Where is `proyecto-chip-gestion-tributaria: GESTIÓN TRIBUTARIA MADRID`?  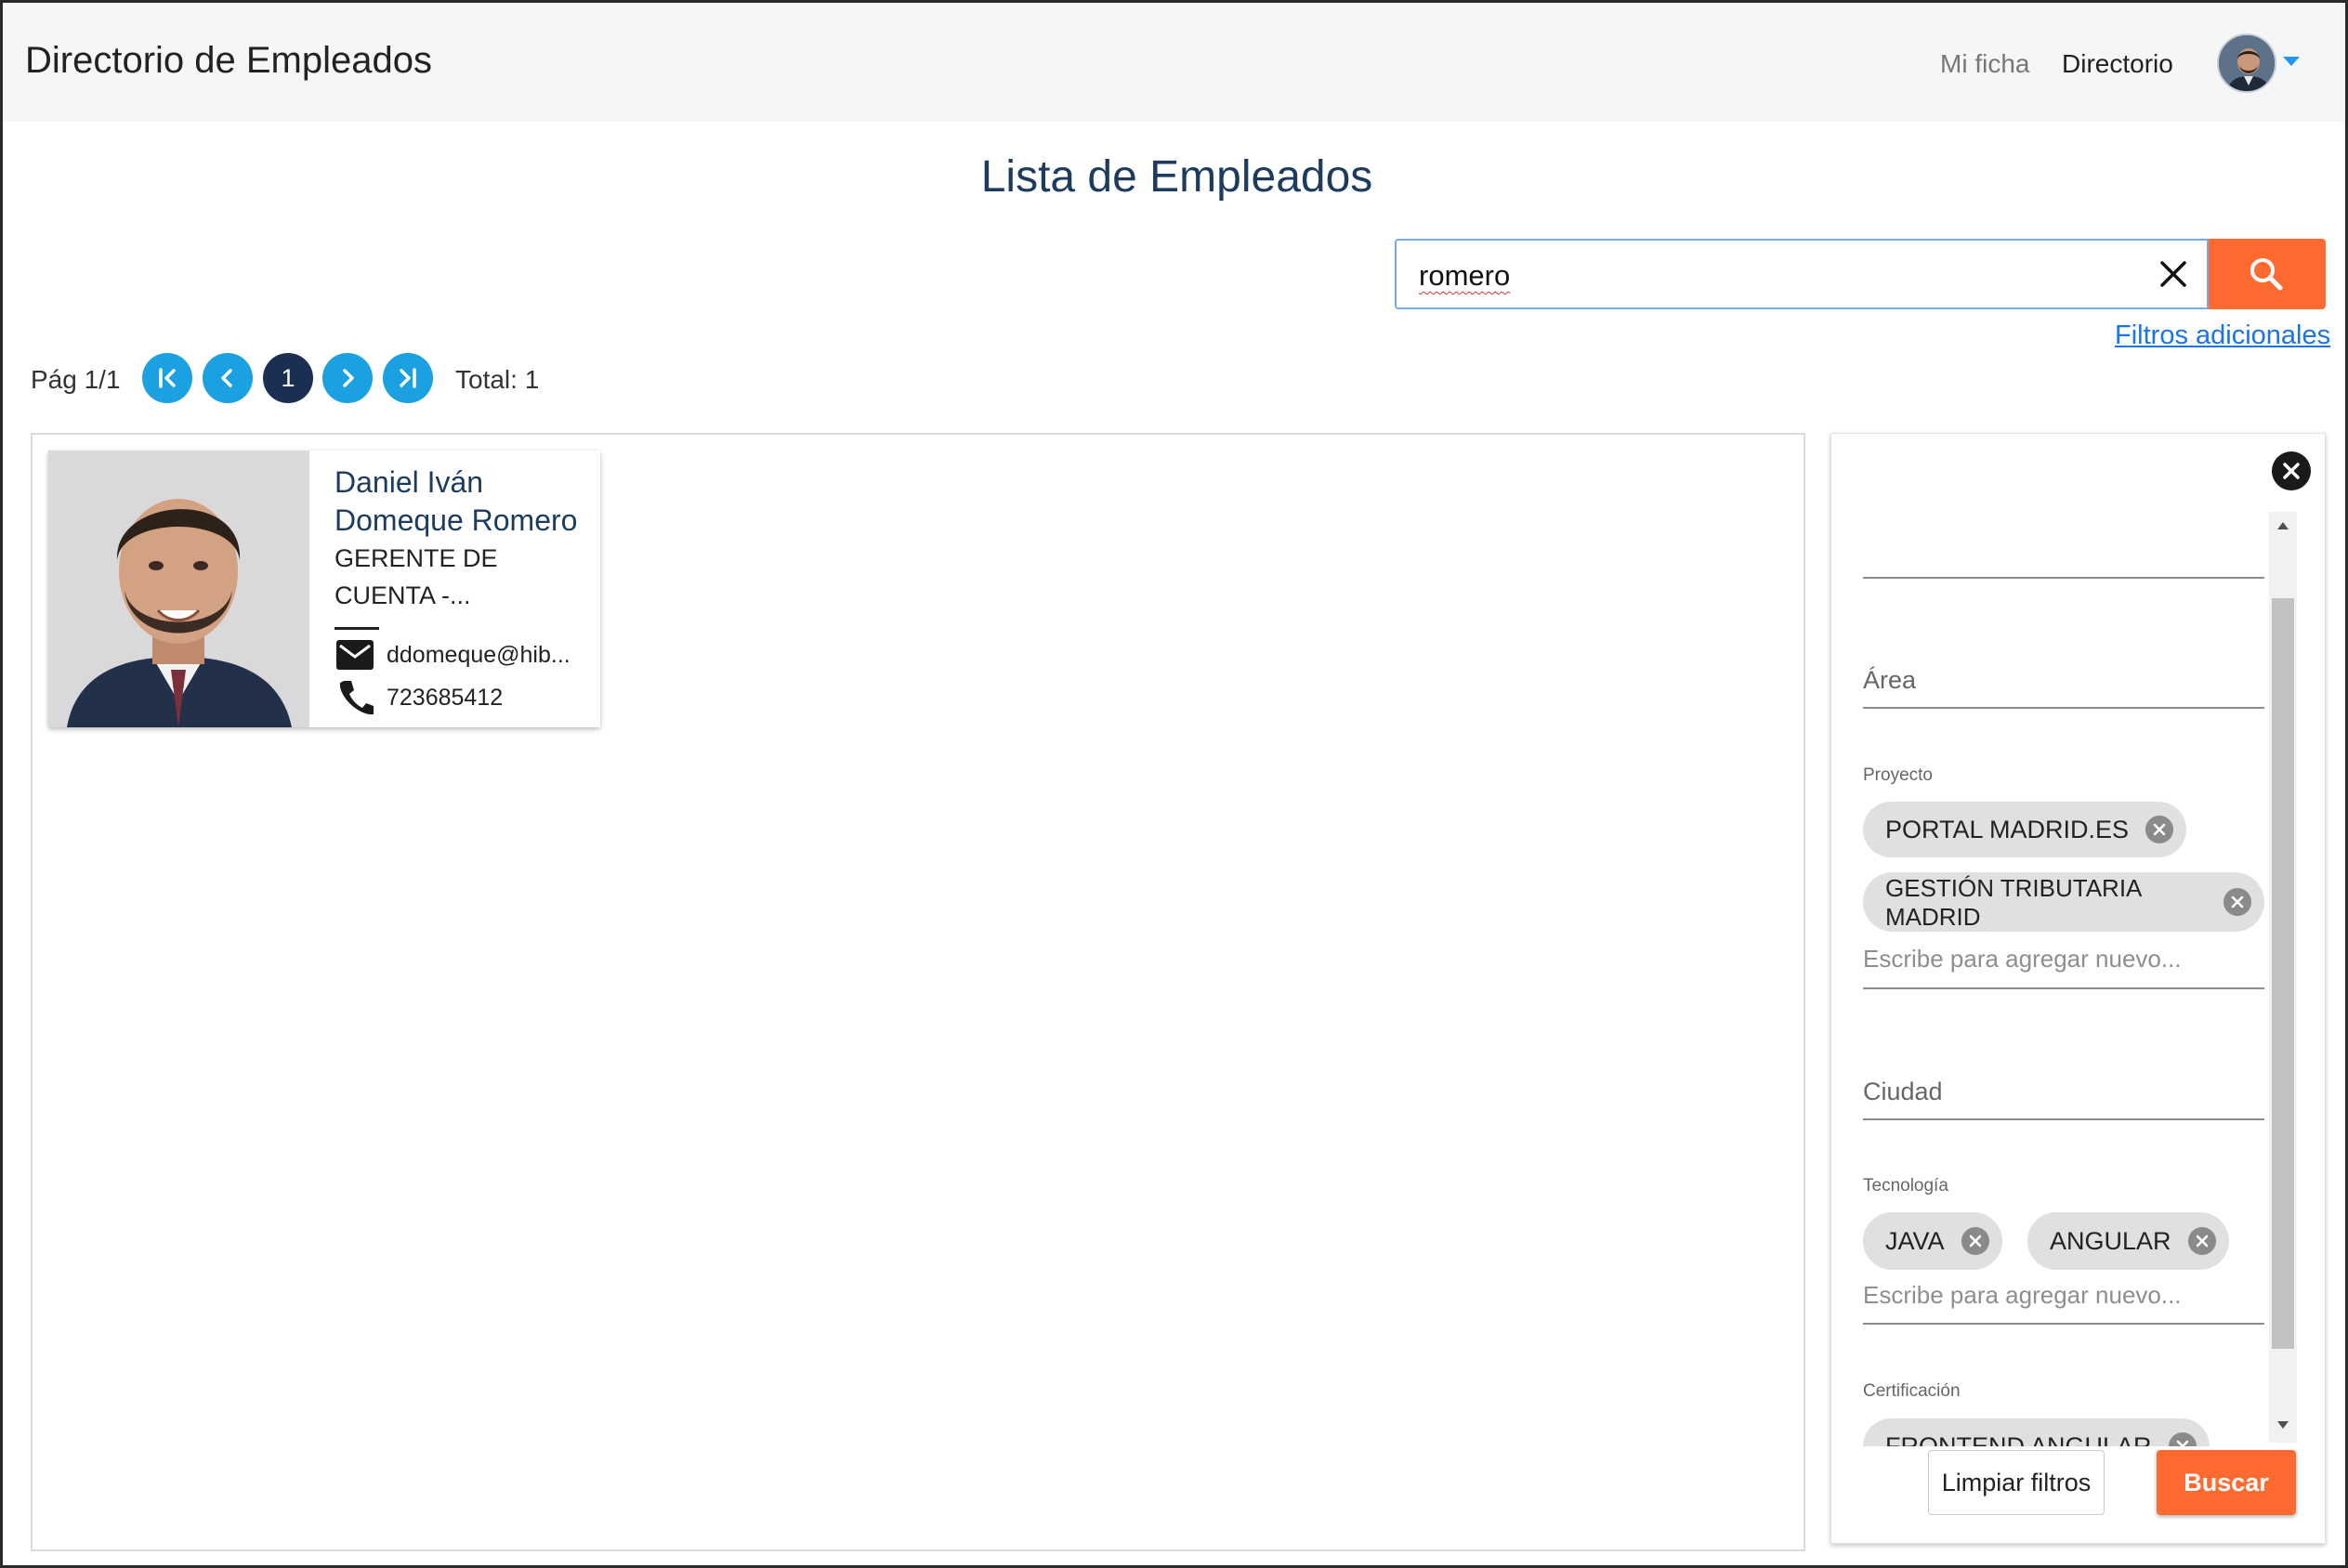
proyecto-chip-gestion-tributaria: GESTIÓN TRIBUTARIA MADRID is located at coordinates (2064, 902).